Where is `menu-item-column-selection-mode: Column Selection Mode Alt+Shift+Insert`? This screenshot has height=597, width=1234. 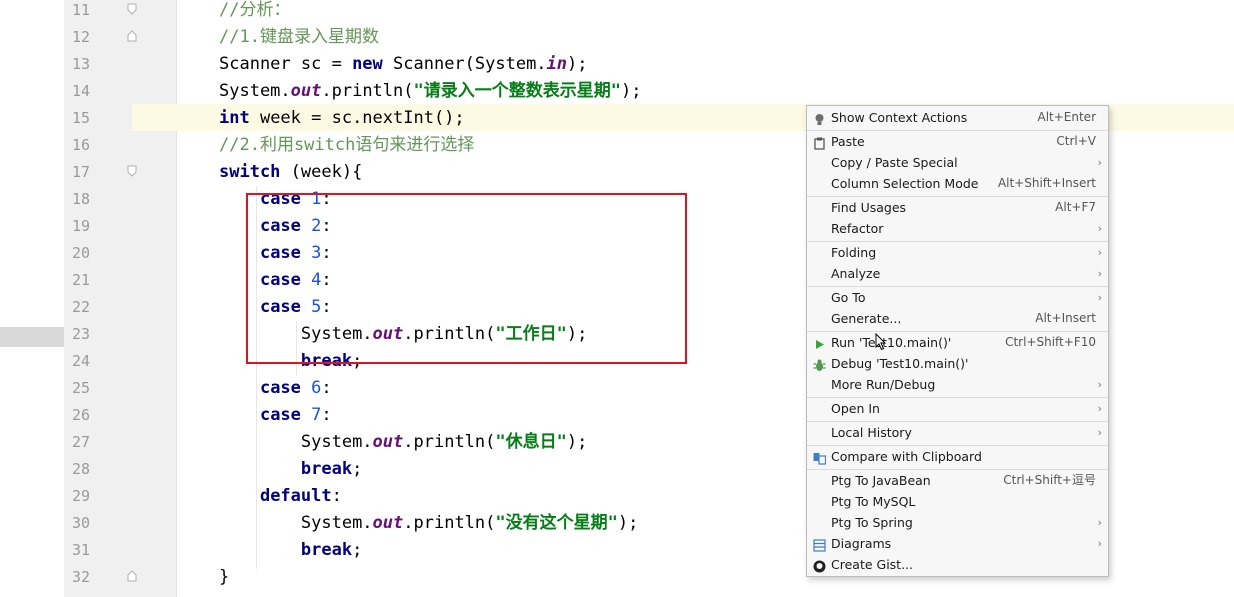 menu-item-column-selection-mode: Column Selection Mode Alt+Shift+Insert is located at coordinates (957, 183).